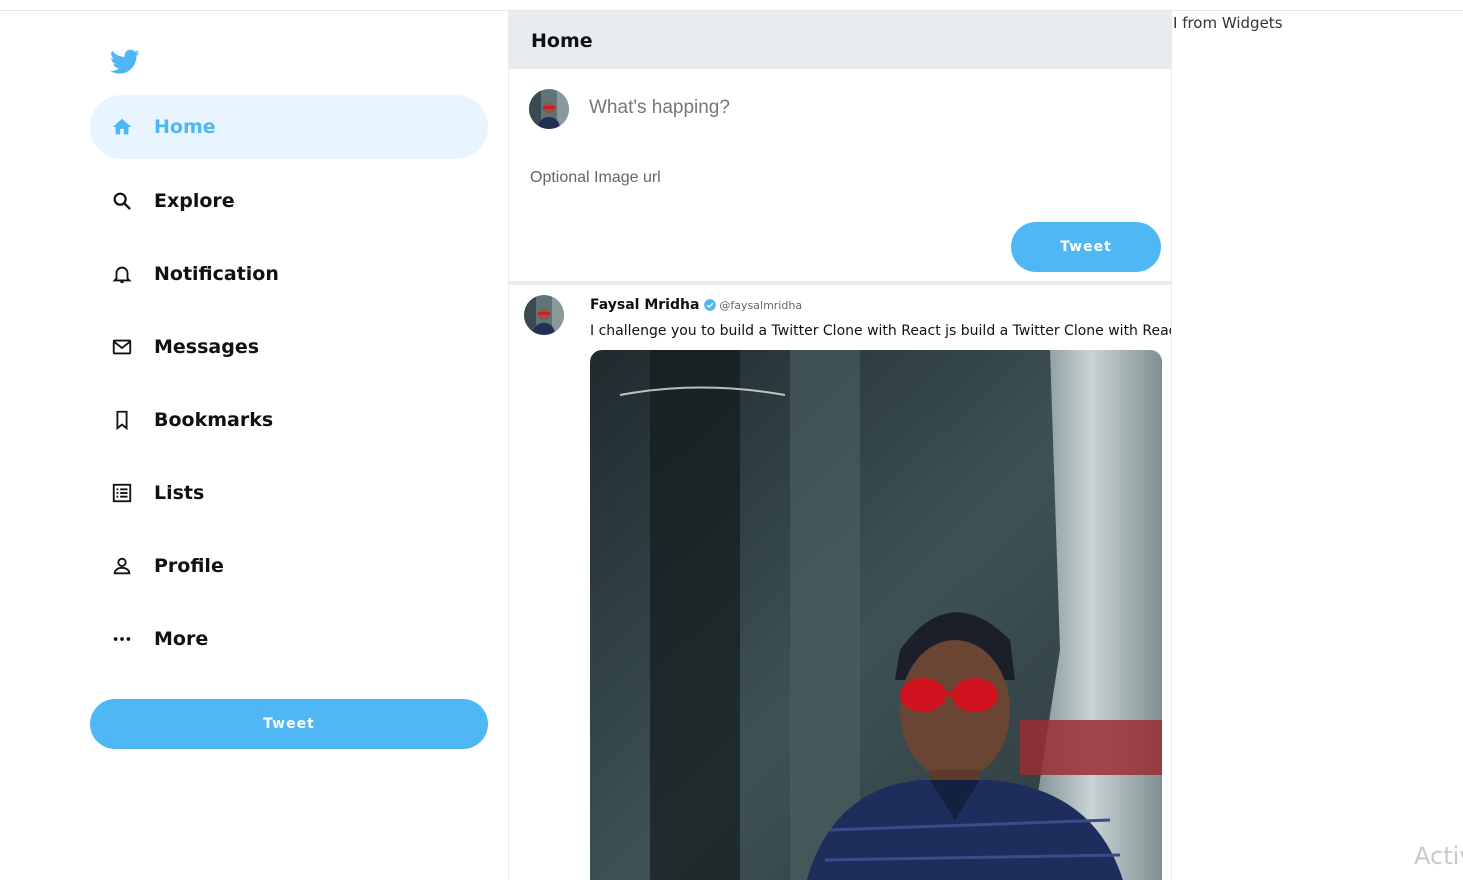  I want to click on sidebar-item-home: Home, so click(289, 127).